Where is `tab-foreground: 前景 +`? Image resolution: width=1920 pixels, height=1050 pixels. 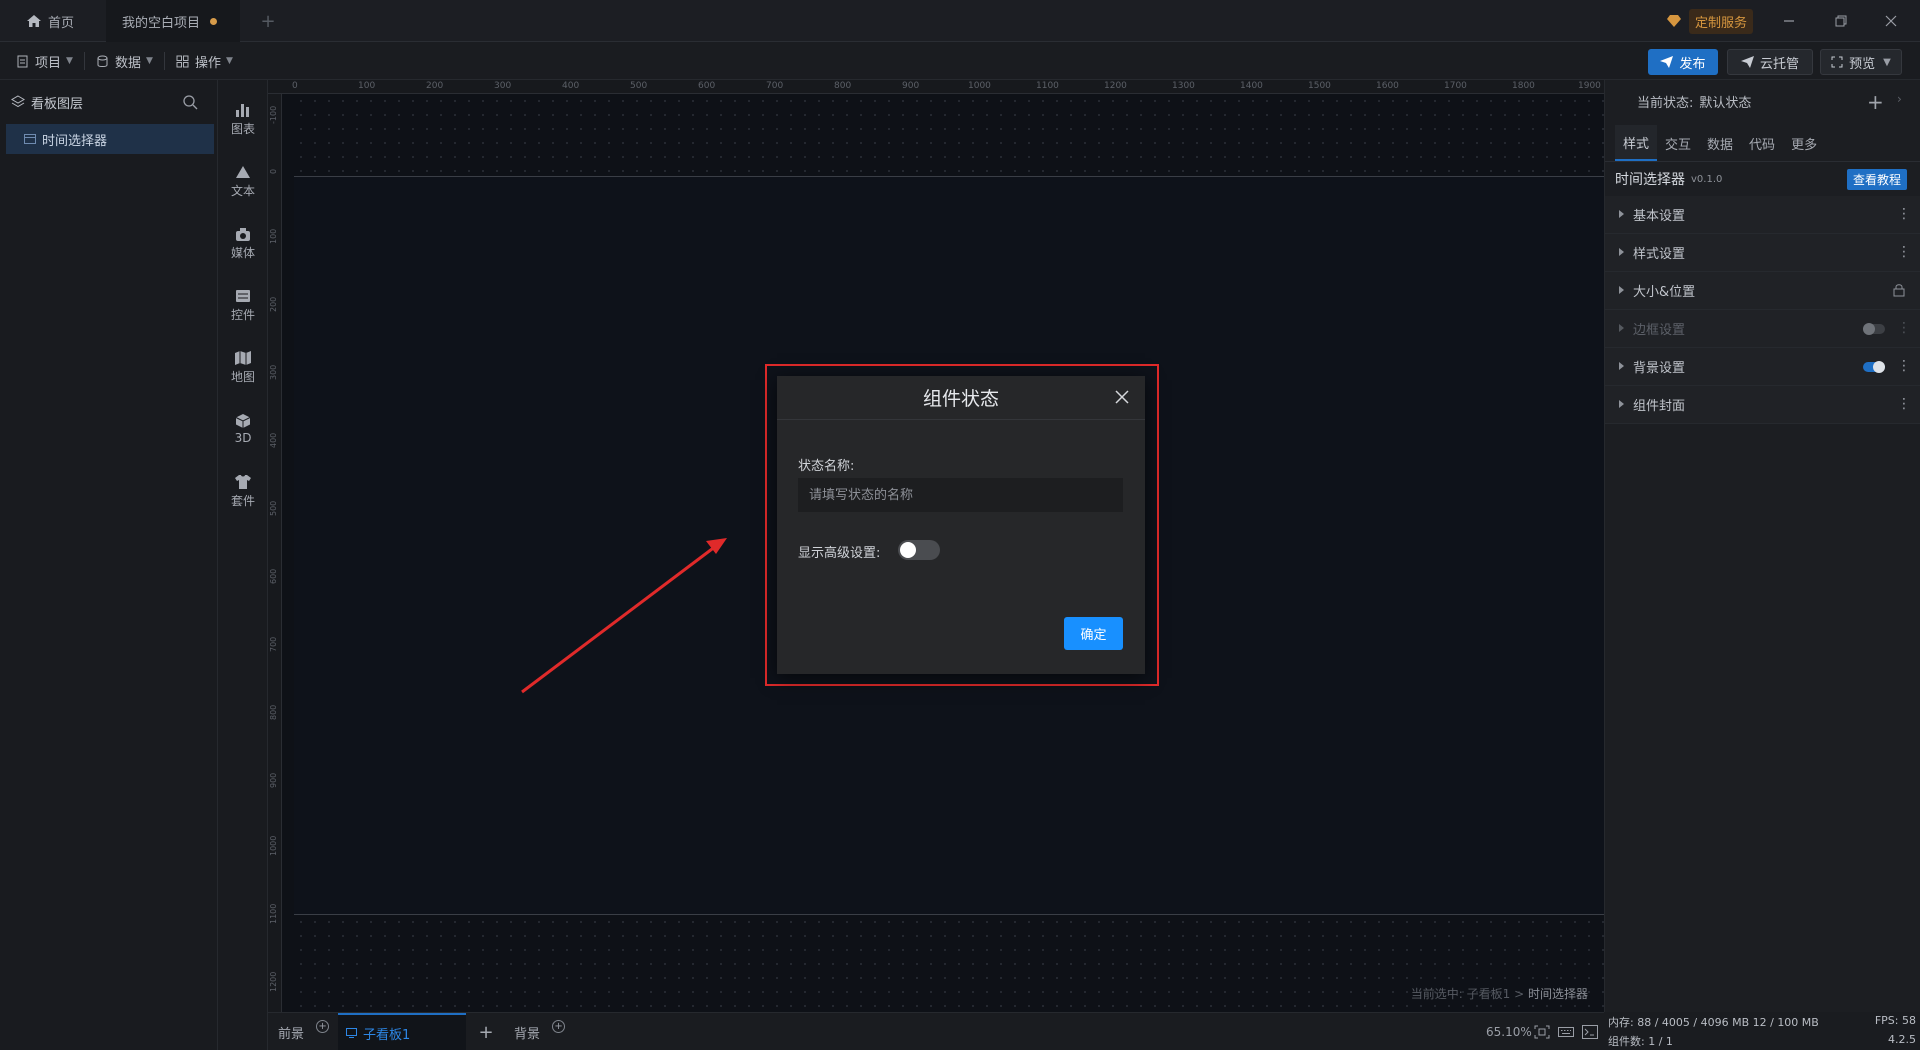 tab-foreground: 前景 + is located at coordinates (304, 1031).